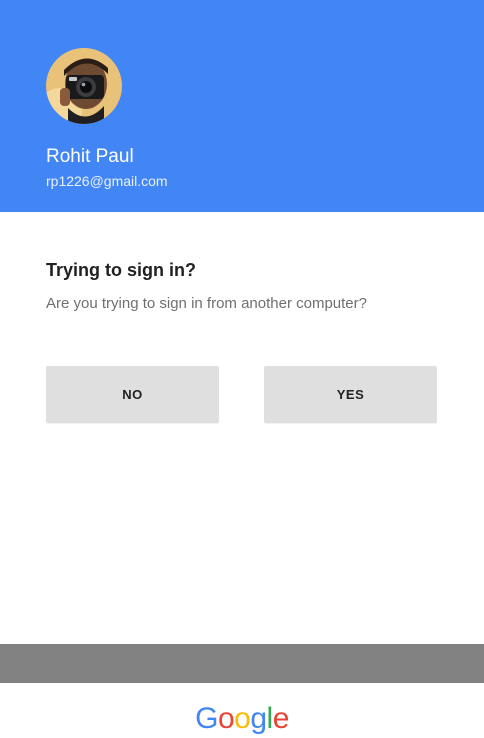 The height and width of the screenshot is (738, 484). I want to click on account-email: rp1226@gmail.com, so click(107, 181).